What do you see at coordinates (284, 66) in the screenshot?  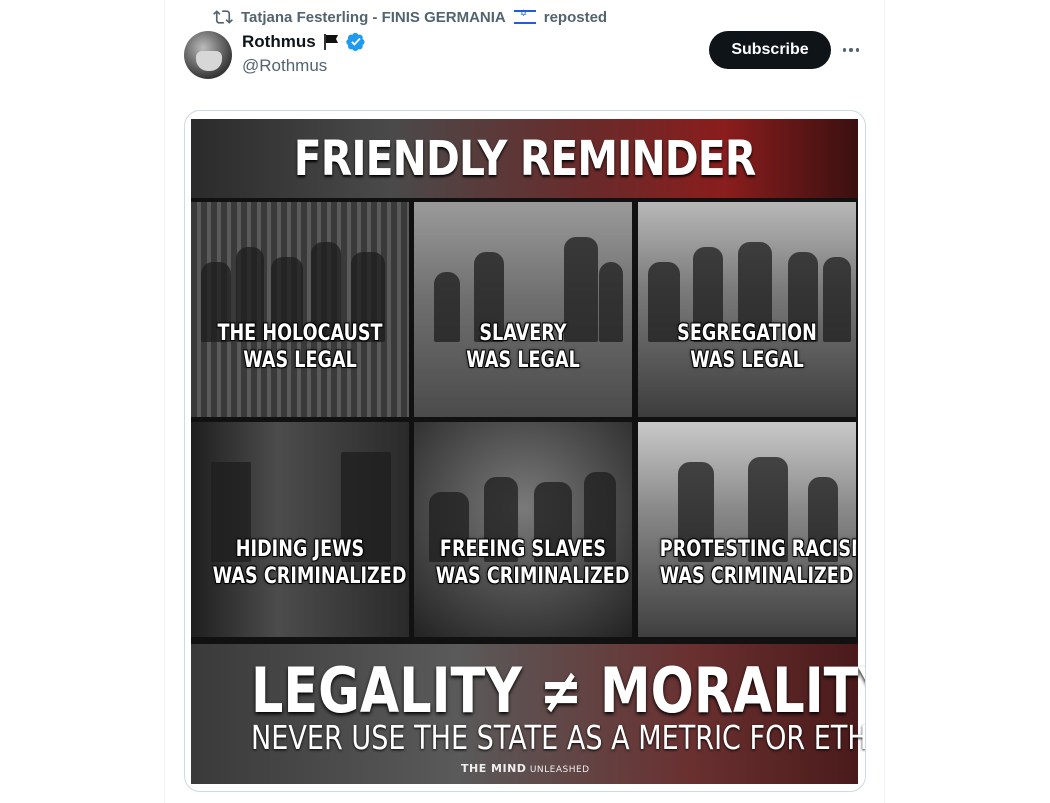 I see `author-handle: @Rothmus` at bounding box center [284, 66].